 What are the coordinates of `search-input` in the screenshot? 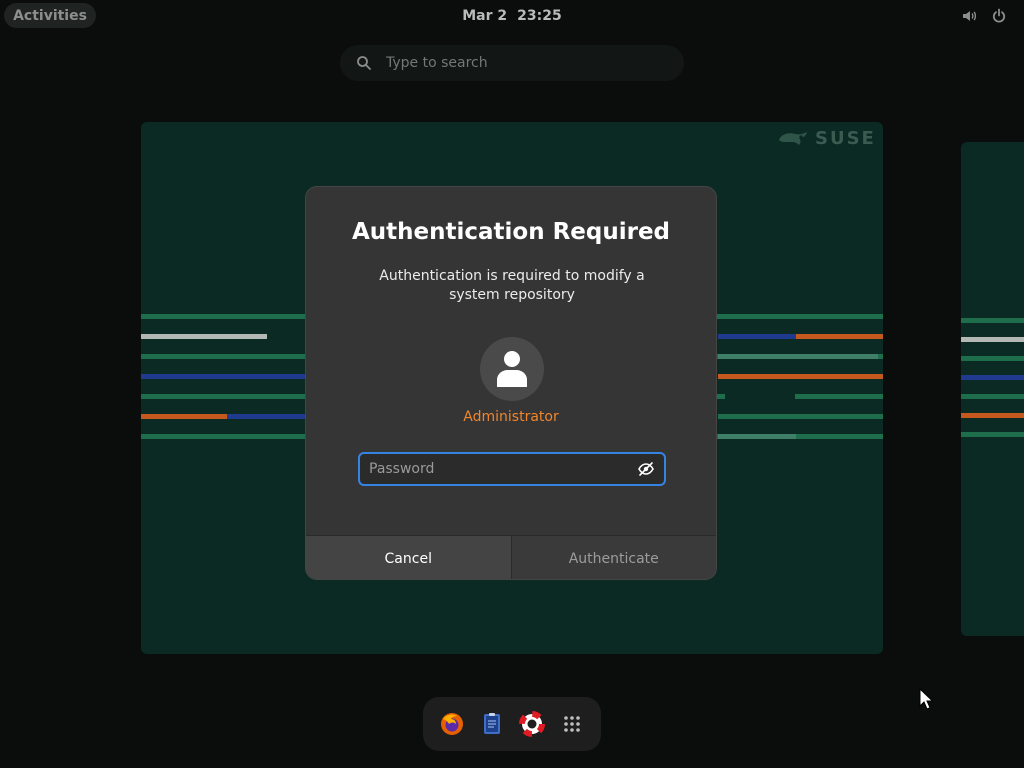 It's located at (521, 63).